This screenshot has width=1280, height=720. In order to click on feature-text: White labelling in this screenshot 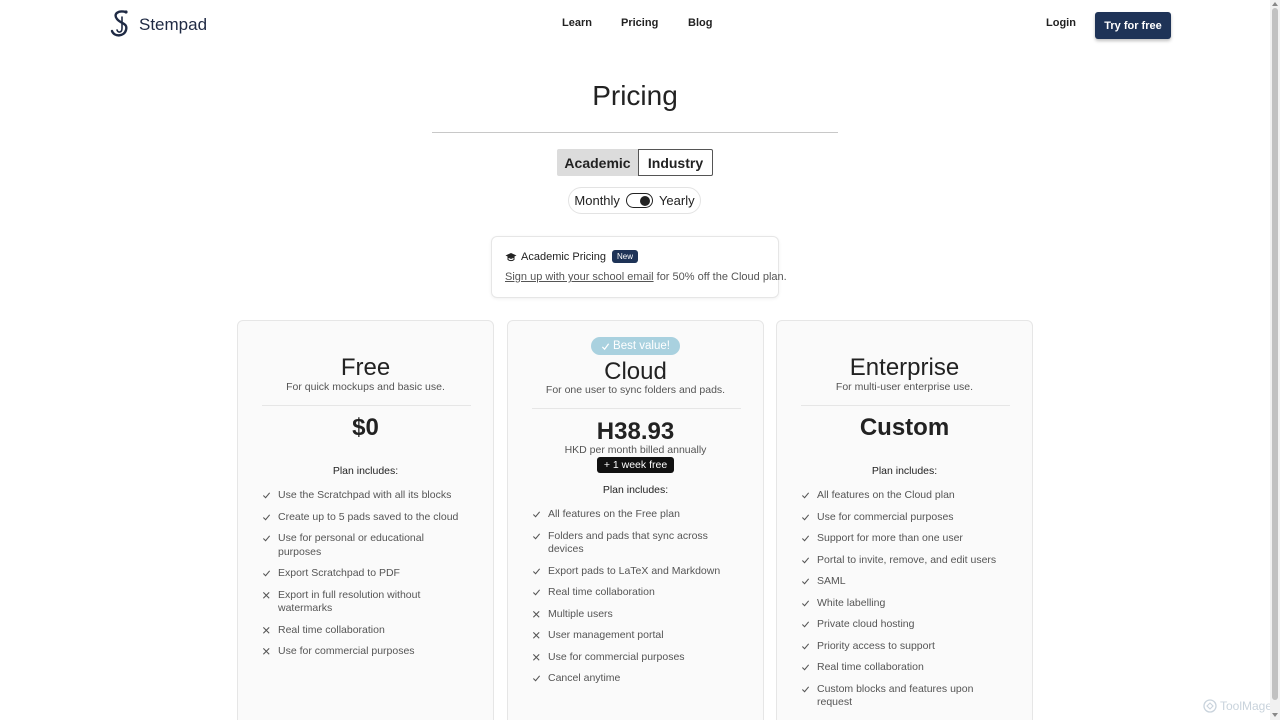, I will do `click(851, 602)`.